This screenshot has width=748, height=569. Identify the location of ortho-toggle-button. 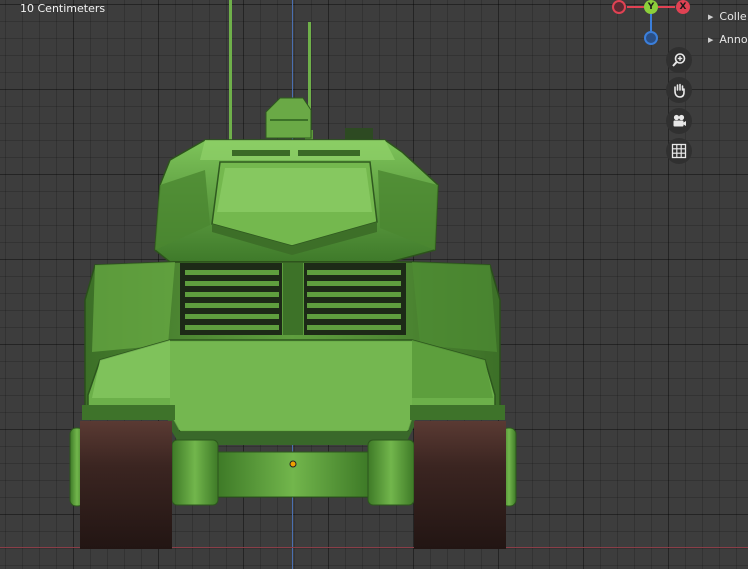
(679, 151).